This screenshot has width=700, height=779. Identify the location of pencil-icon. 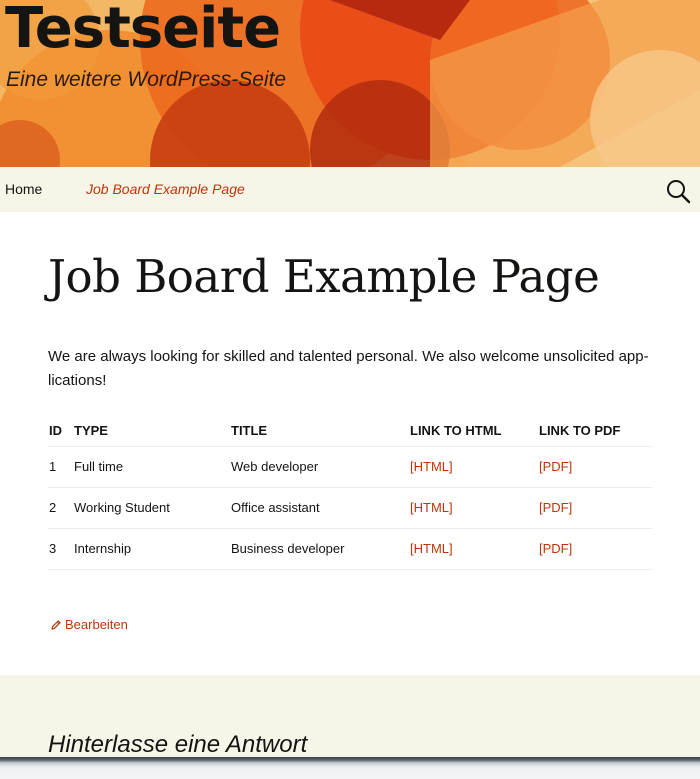
(56, 624).